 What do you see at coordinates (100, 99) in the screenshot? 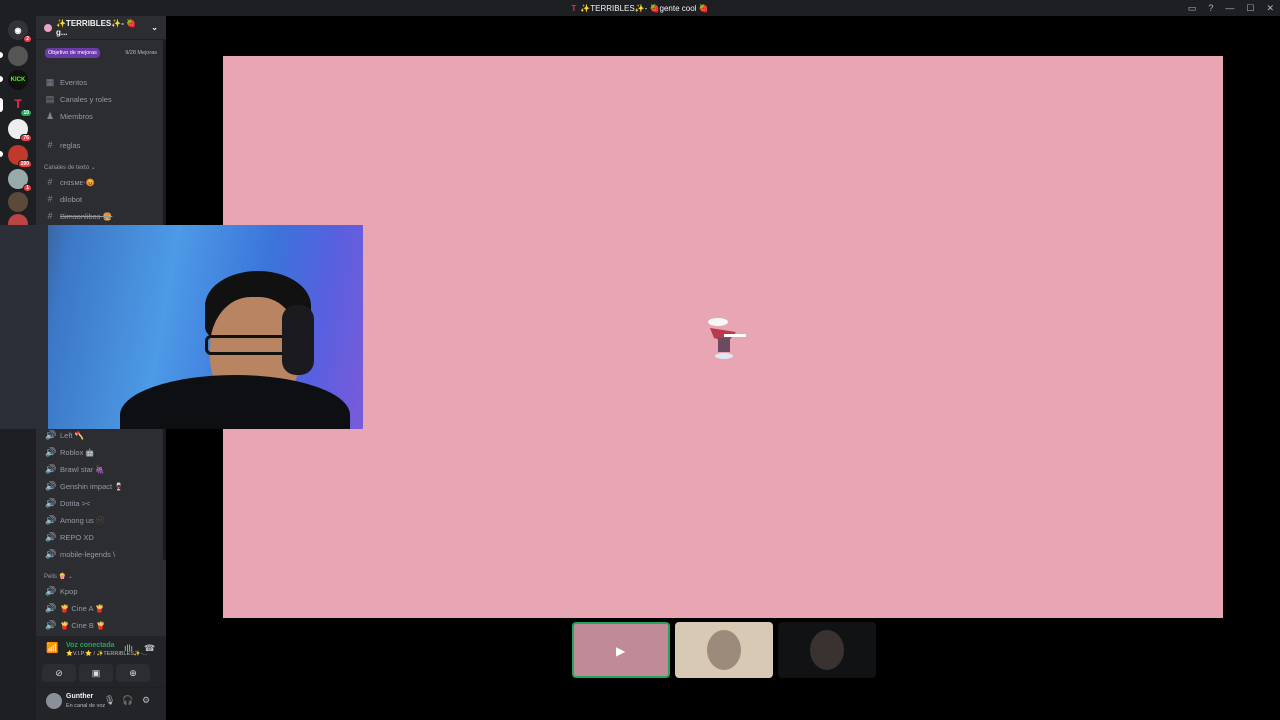
I see `nav-channels-roles: ▤ Canales y roles` at bounding box center [100, 99].